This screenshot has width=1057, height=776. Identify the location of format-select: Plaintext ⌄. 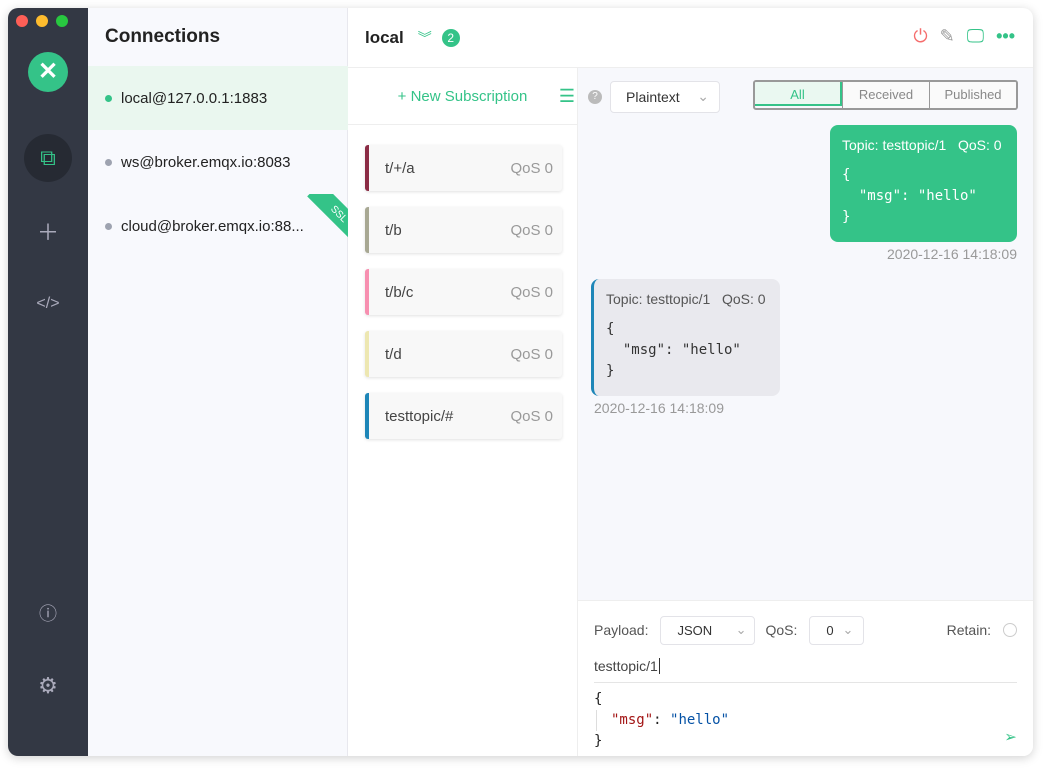
(665, 96).